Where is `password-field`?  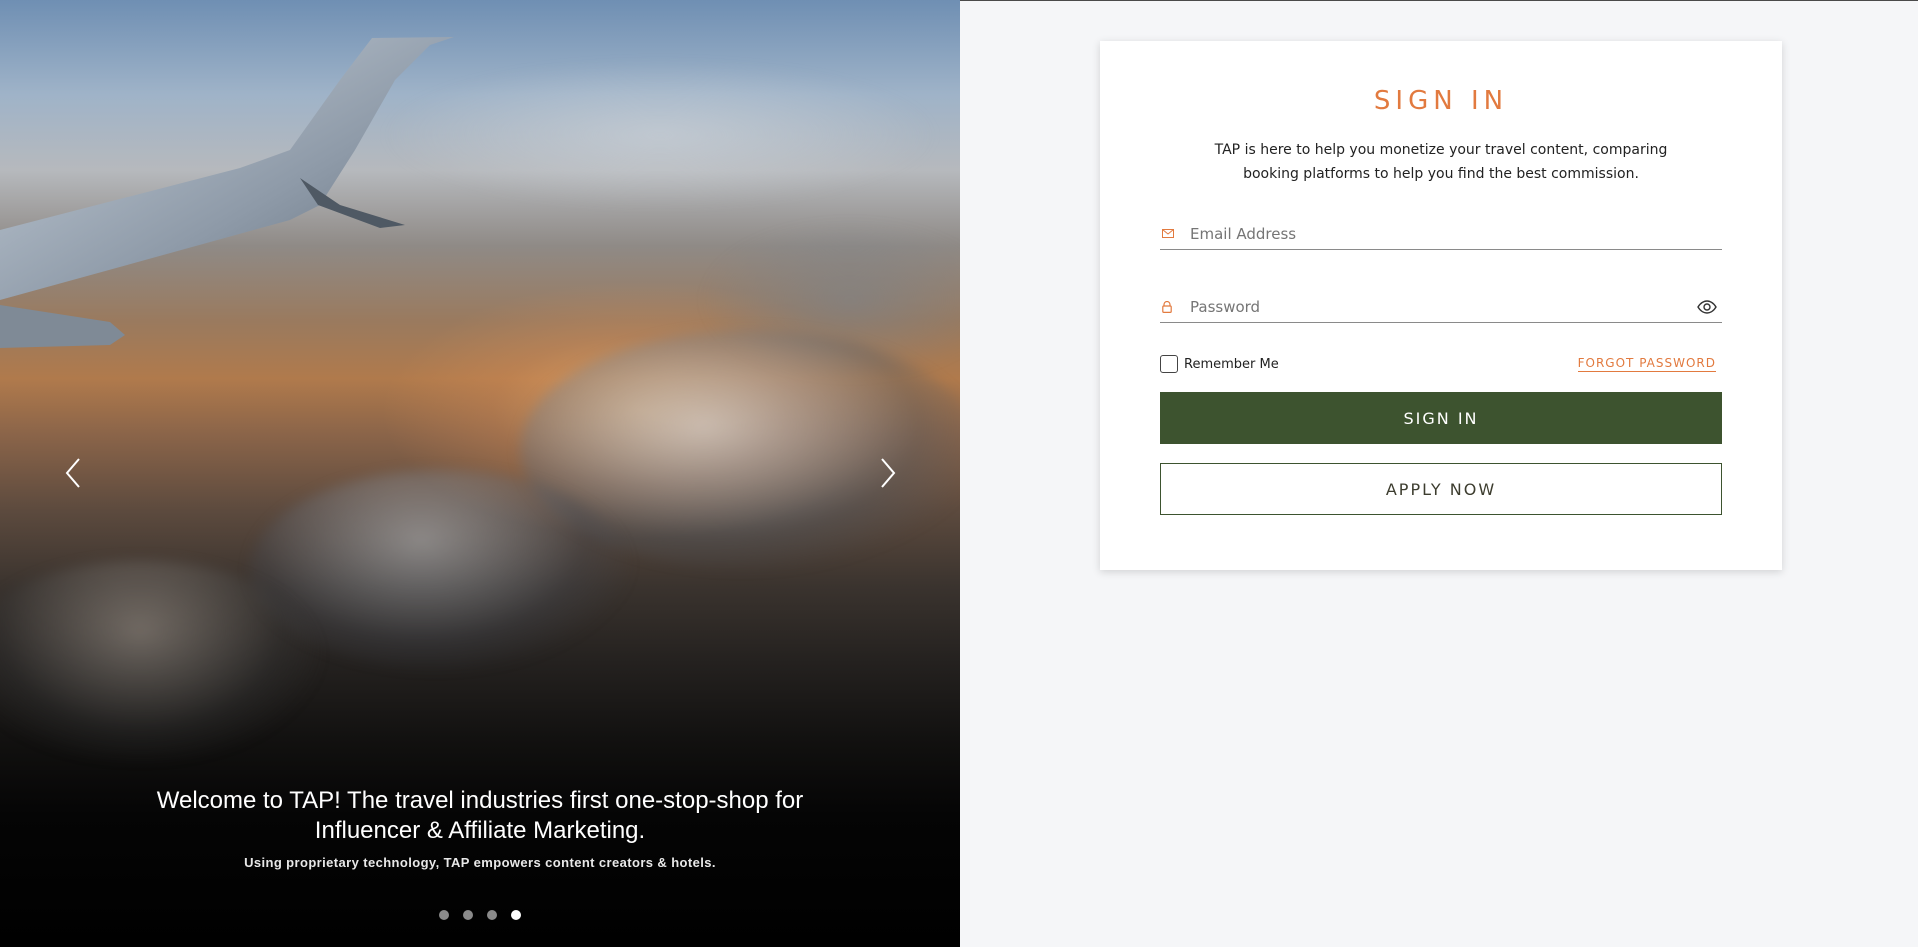
password-field is located at coordinates (1441, 307).